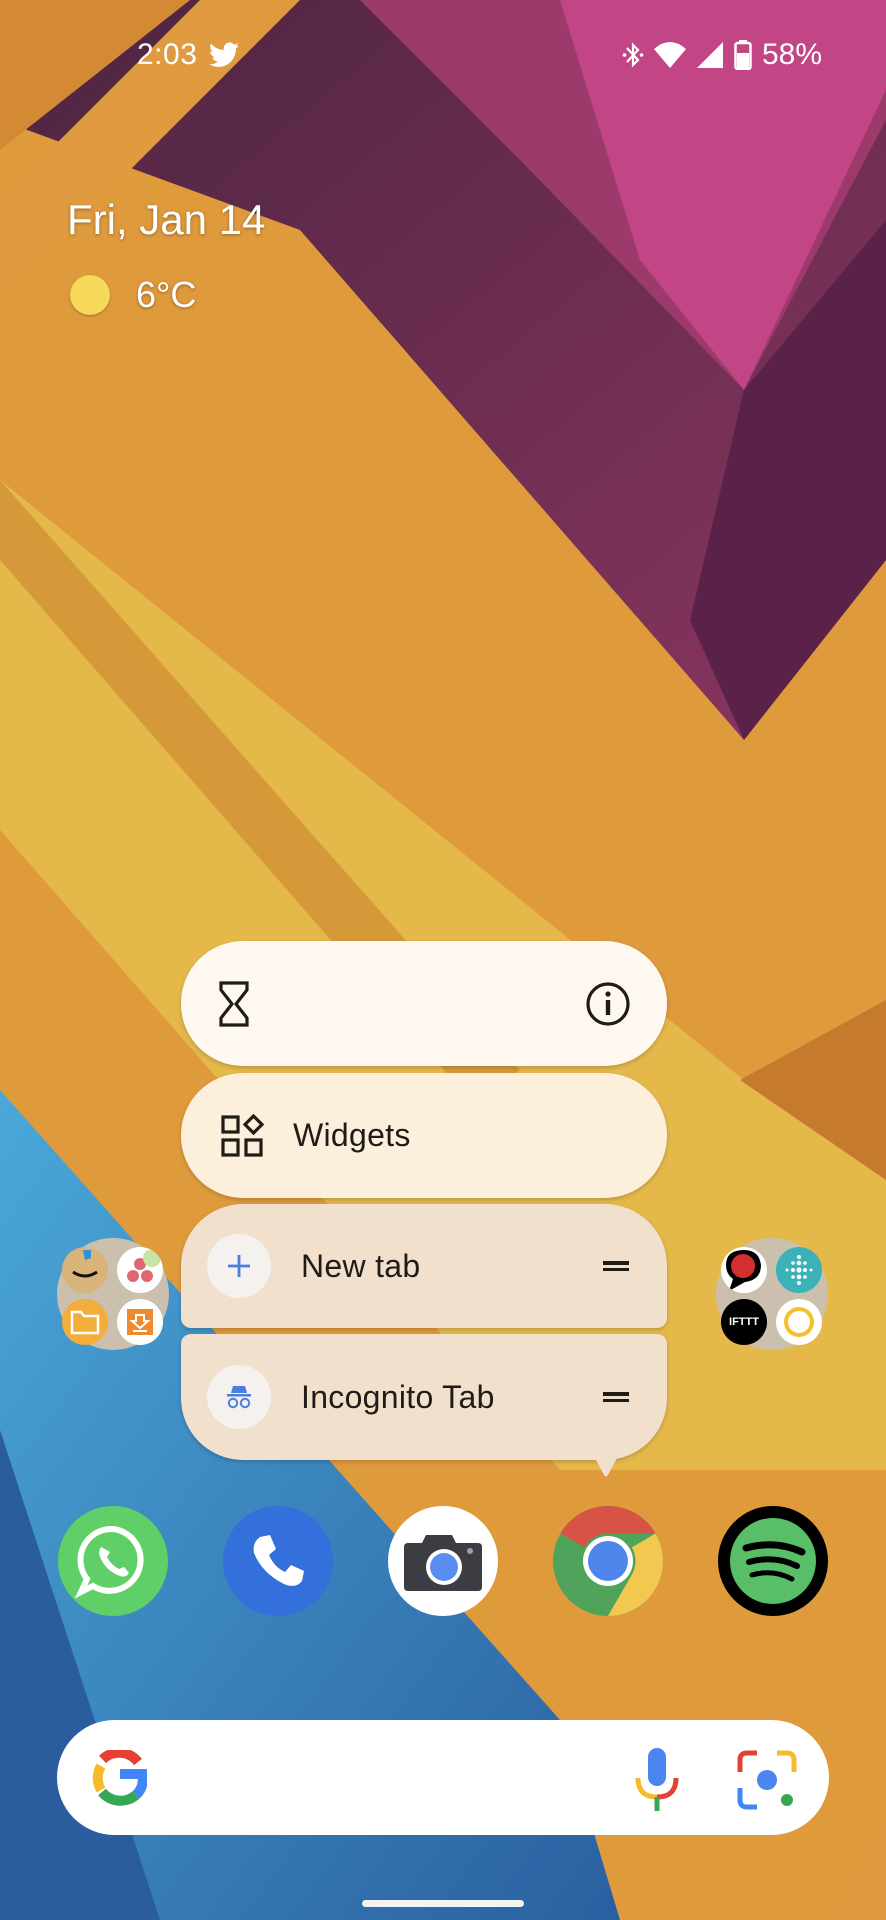 Image resolution: width=886 pixels, height=1920 pixels. I want to click on ring-app-icon, so click(799, 1322).